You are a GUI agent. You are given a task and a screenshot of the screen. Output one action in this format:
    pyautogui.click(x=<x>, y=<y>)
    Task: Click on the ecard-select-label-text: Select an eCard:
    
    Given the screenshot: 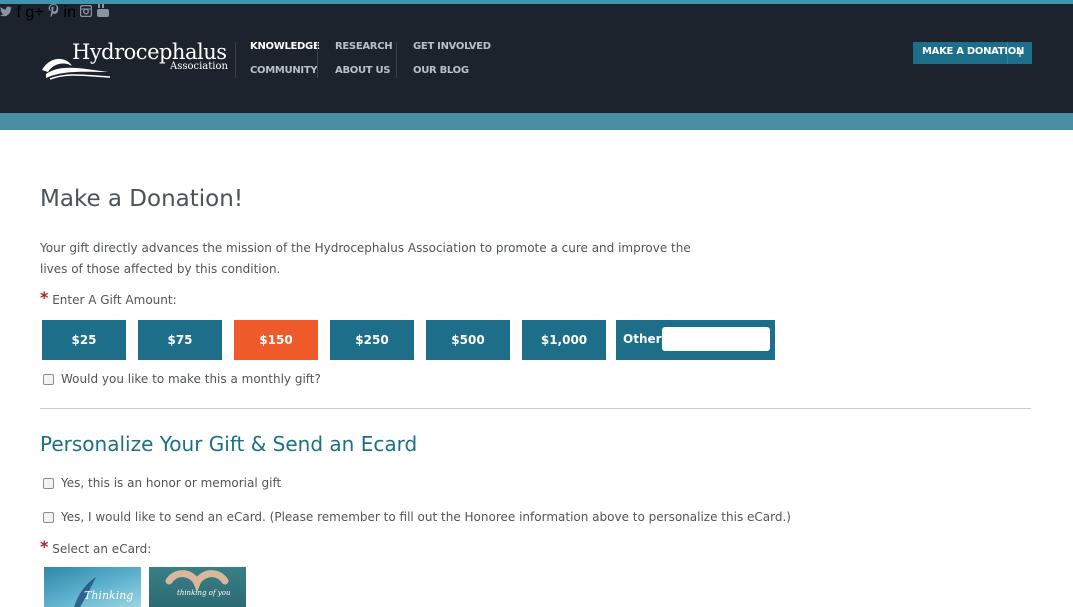 What is the action you would take?
    pyautogui.click(x=102, y=549)
    